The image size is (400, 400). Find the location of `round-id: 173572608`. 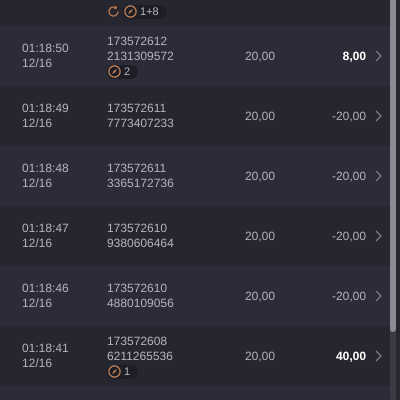

round-id: 173572608 is located at coordinates (137, 341).